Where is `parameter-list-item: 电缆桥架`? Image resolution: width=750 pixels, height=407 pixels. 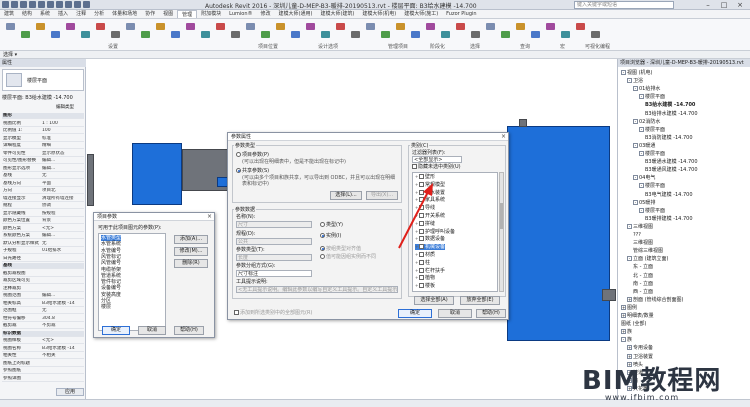 parameter-list-item: 电缆桥架 is located at coordinates (111, 270).